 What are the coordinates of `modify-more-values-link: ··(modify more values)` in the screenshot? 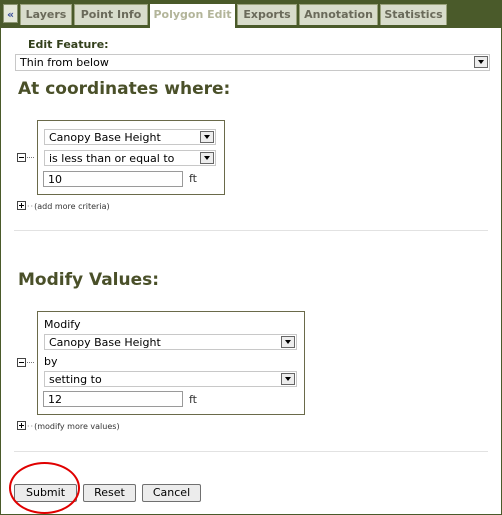 It's located at (73, 426).